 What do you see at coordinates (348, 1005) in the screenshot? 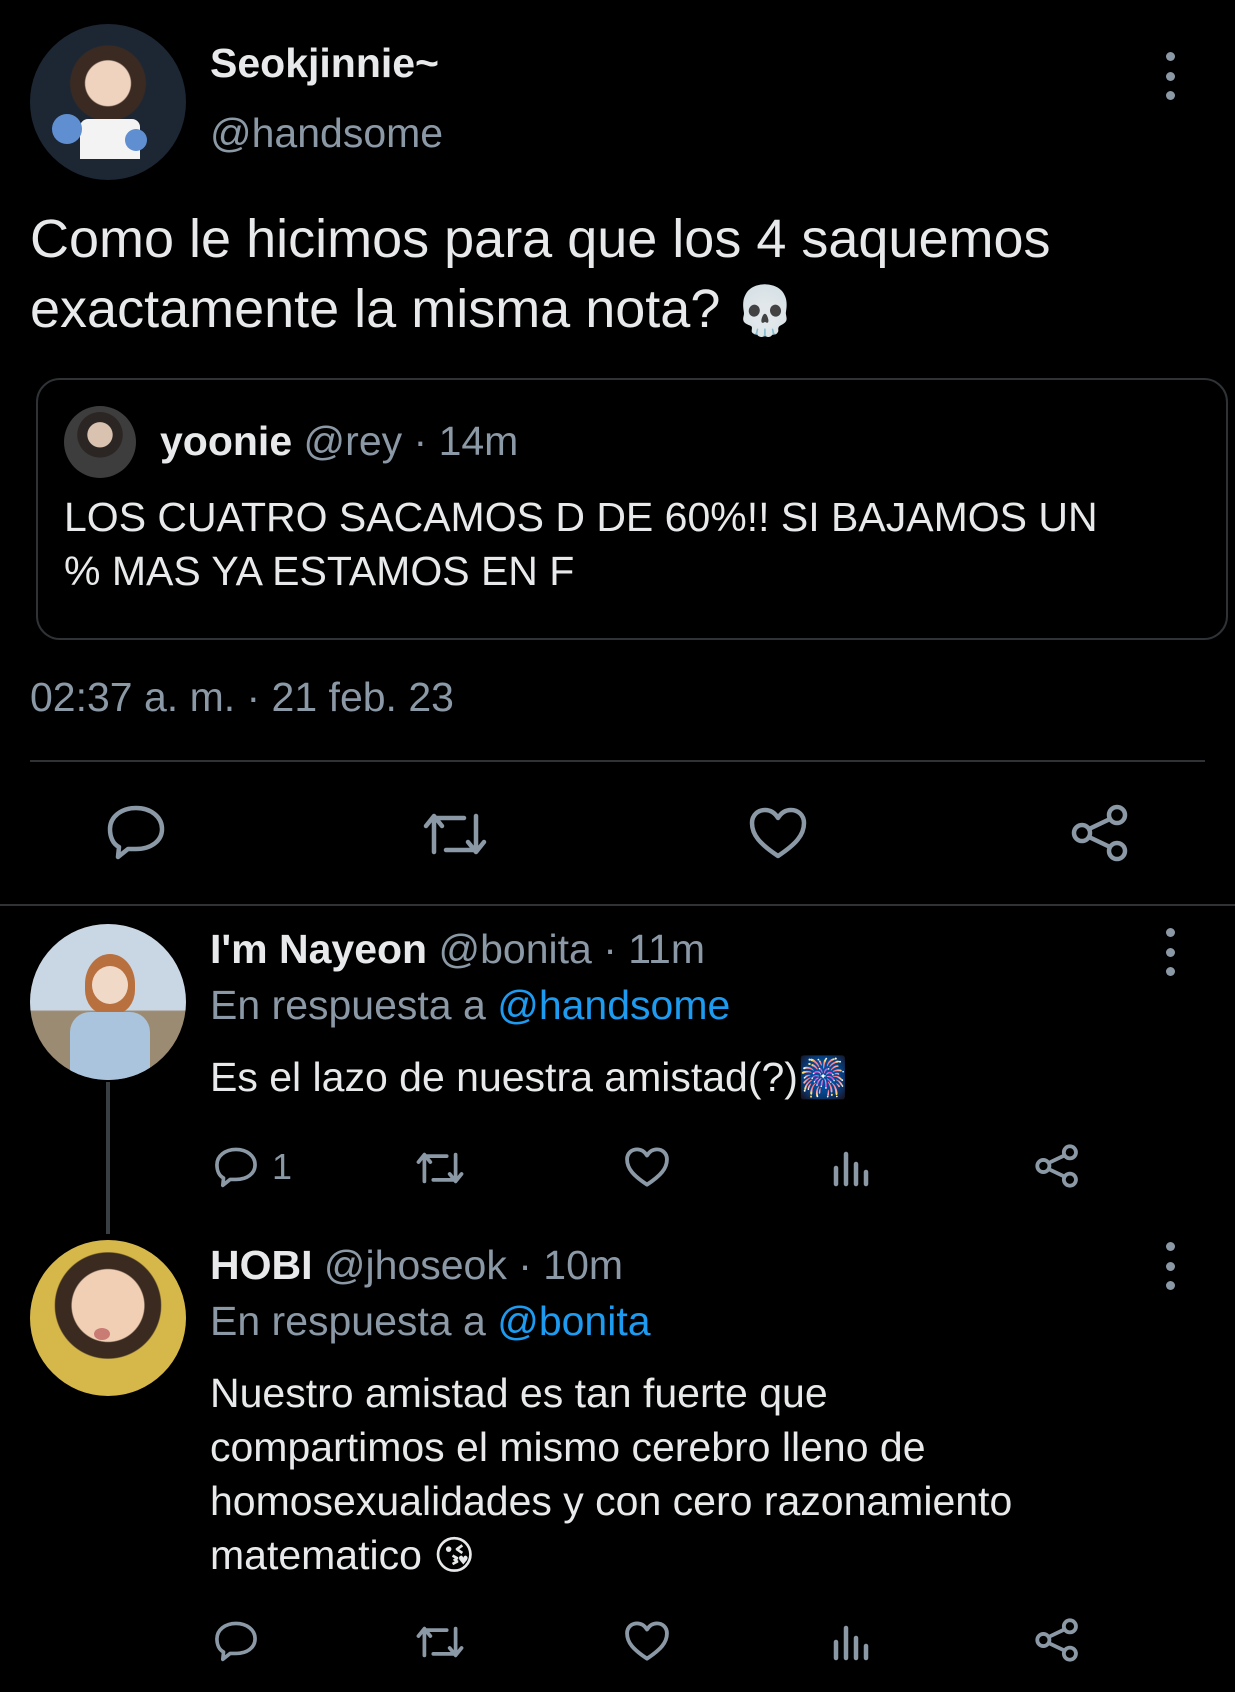
I see `reply1-reply-prefix: En respuesta a` at bounding box center [348, 1005].